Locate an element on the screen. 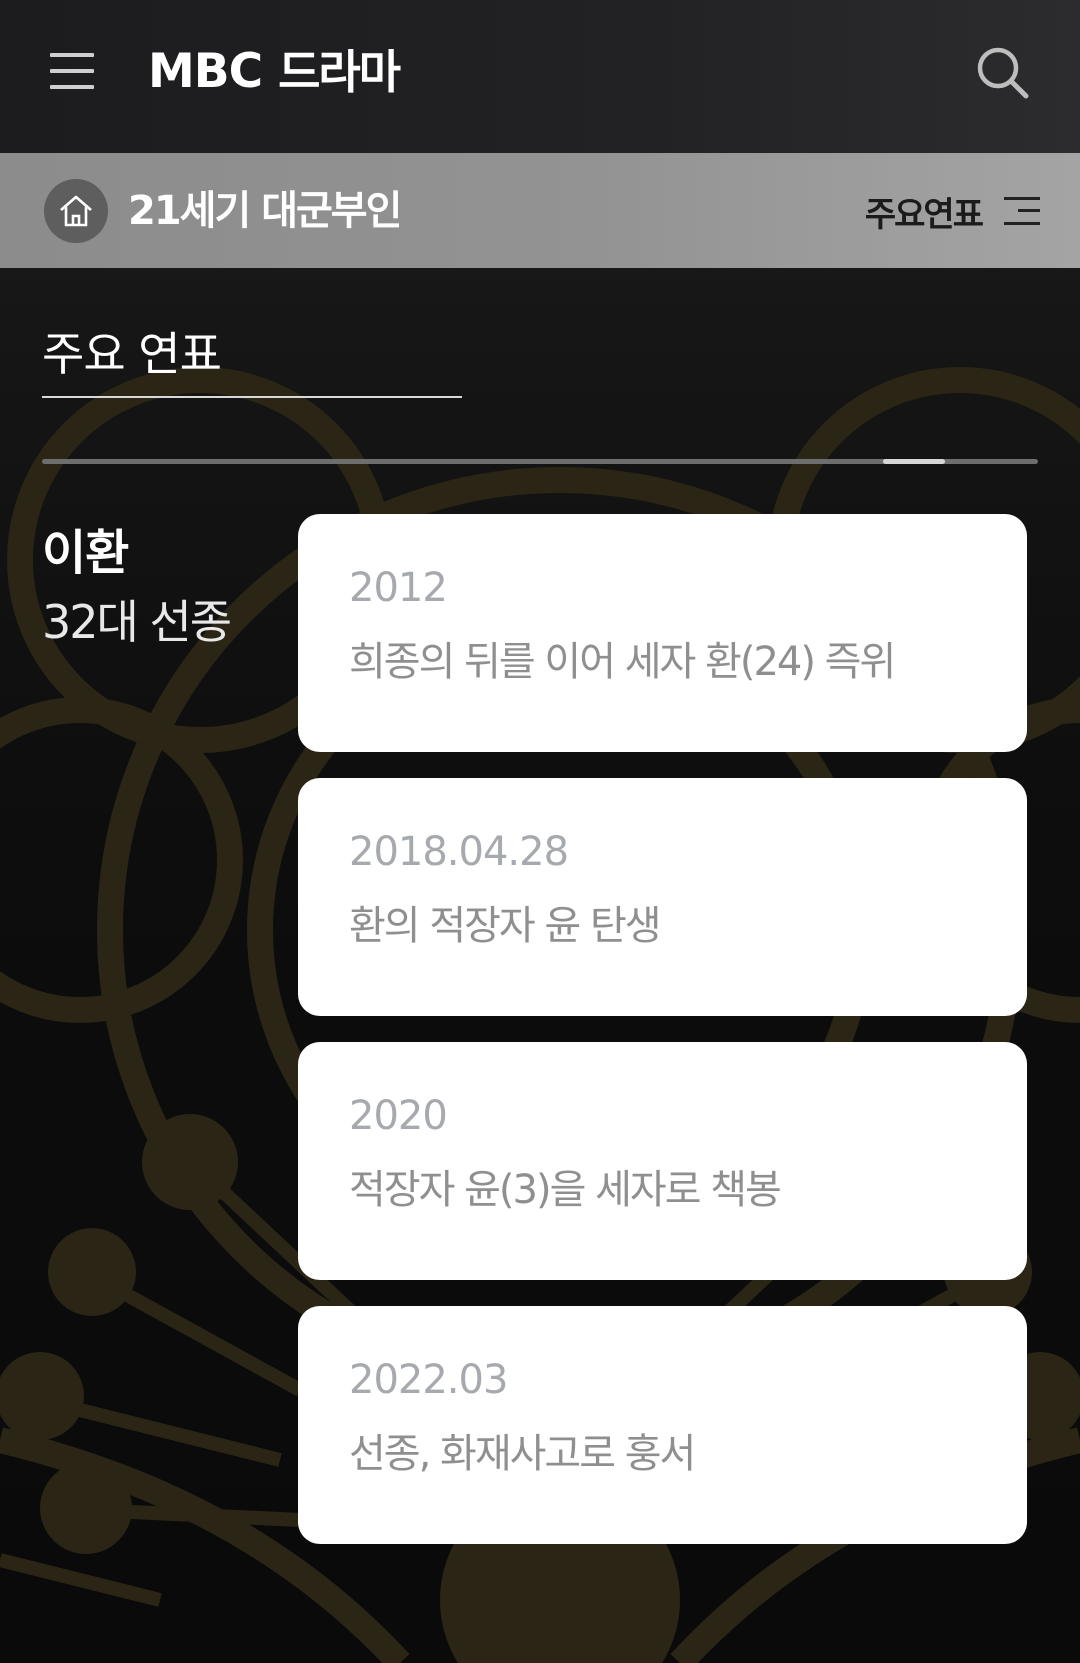 The image size is (1080, 1663). logo-text: MBC is located at coordinates (205, 71).